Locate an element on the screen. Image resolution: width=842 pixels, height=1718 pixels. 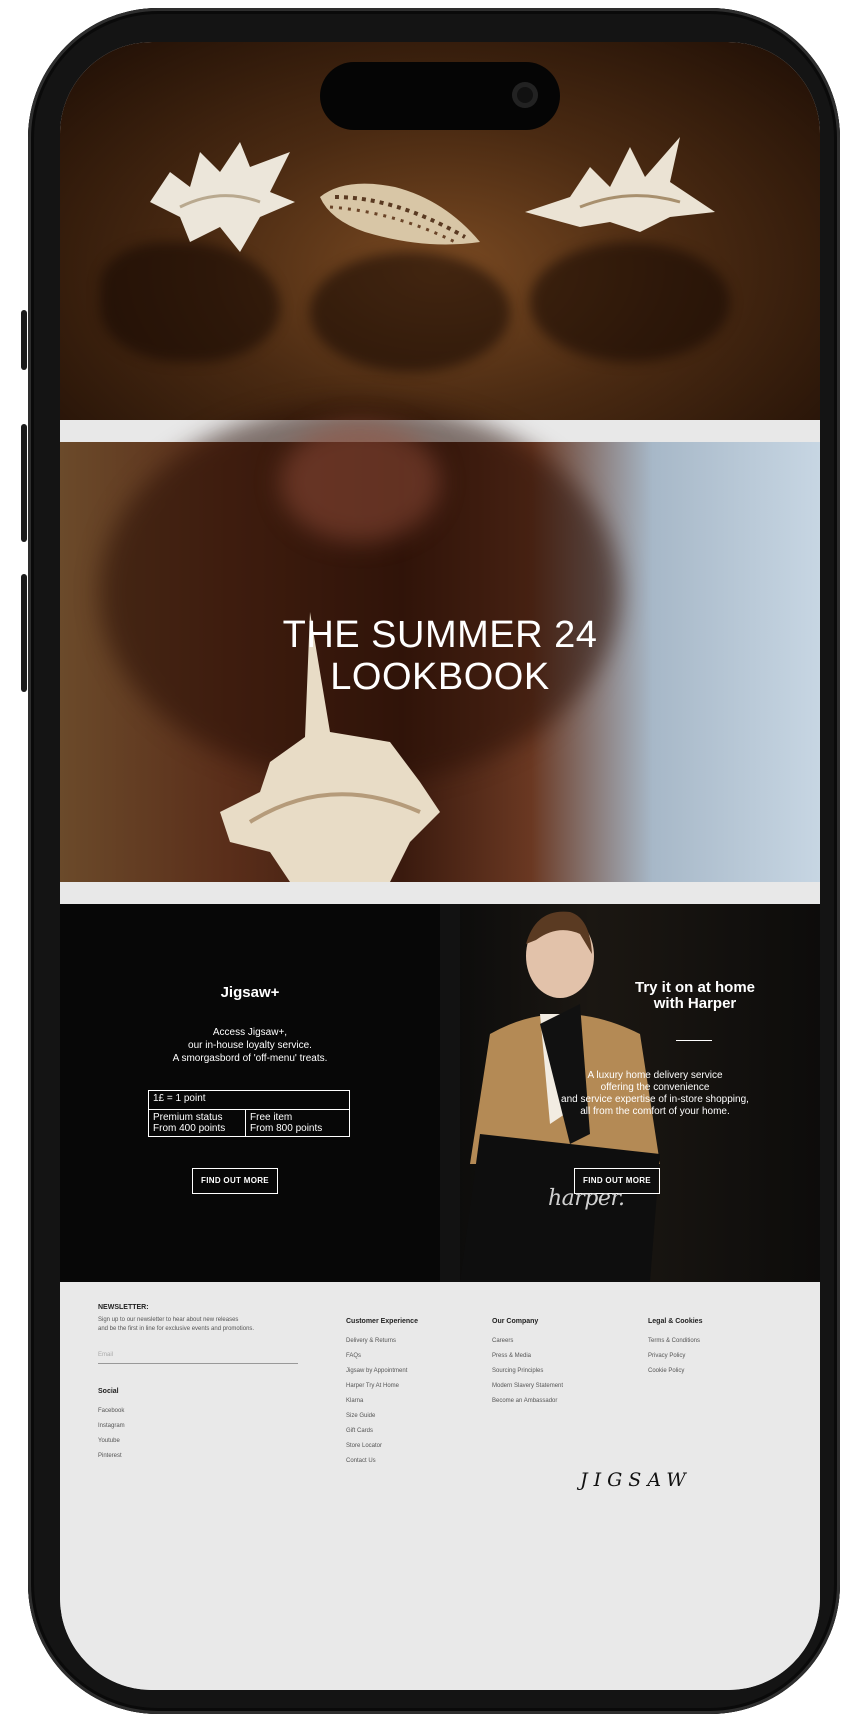
cone-shell-icon is located at coordinates (400, 214).